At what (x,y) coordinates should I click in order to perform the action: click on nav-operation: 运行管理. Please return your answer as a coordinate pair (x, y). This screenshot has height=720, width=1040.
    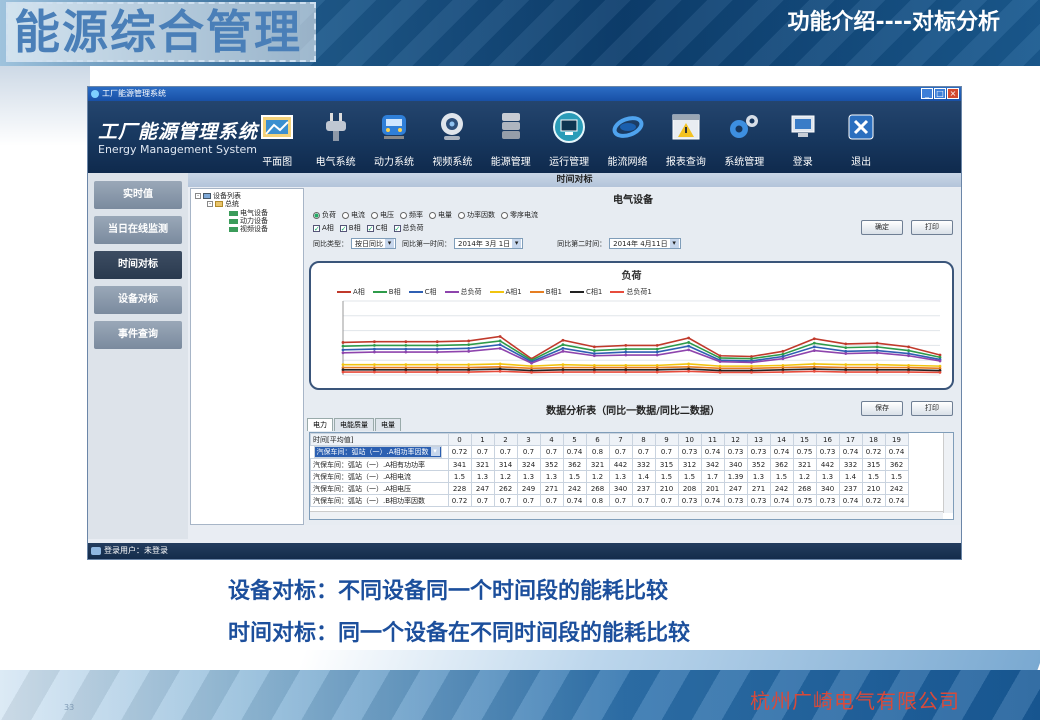
    Looking at the image, I should click on (569, 138).